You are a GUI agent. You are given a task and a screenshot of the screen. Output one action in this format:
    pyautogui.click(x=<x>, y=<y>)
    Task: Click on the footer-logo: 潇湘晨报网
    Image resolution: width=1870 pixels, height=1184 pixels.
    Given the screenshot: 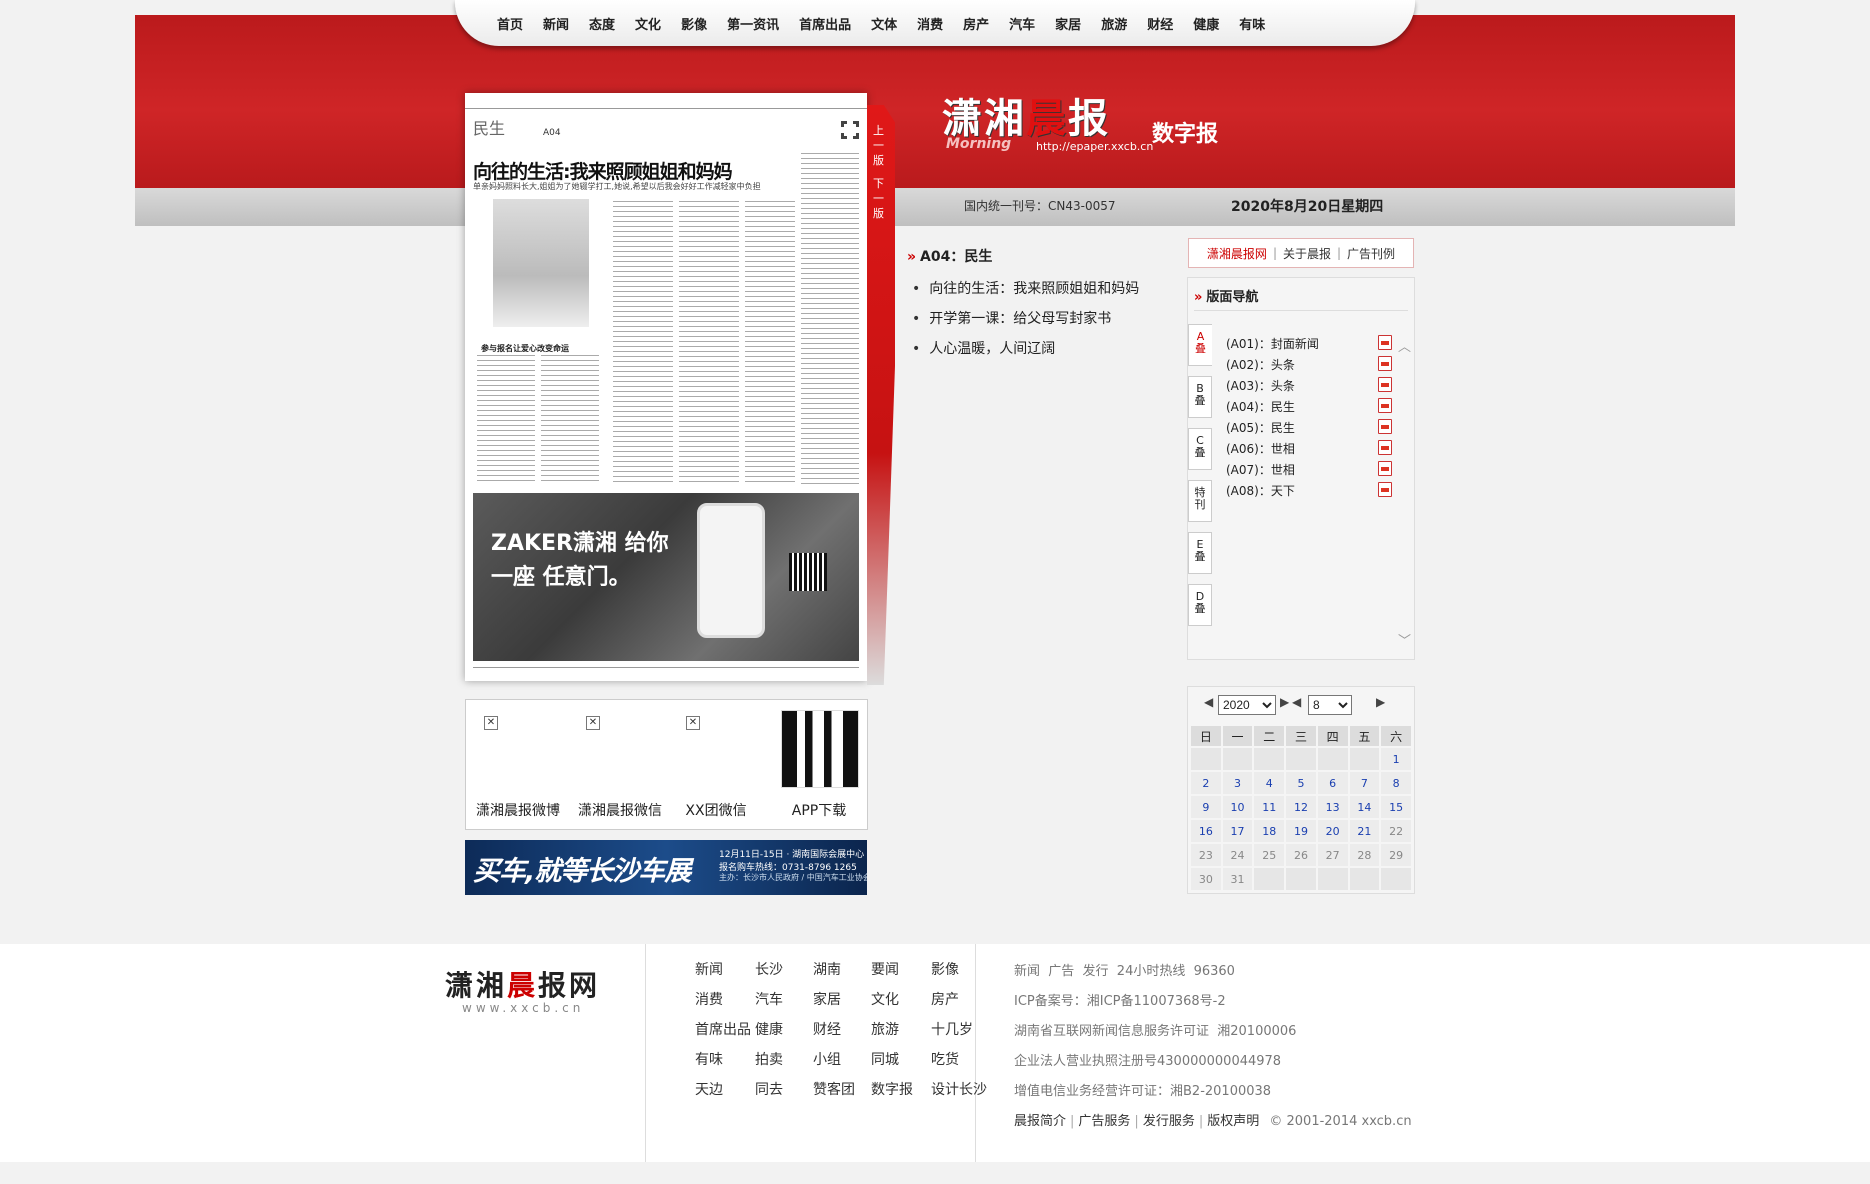 What is the action you would take?
    pyautogui.click(x=522, y=984)
    